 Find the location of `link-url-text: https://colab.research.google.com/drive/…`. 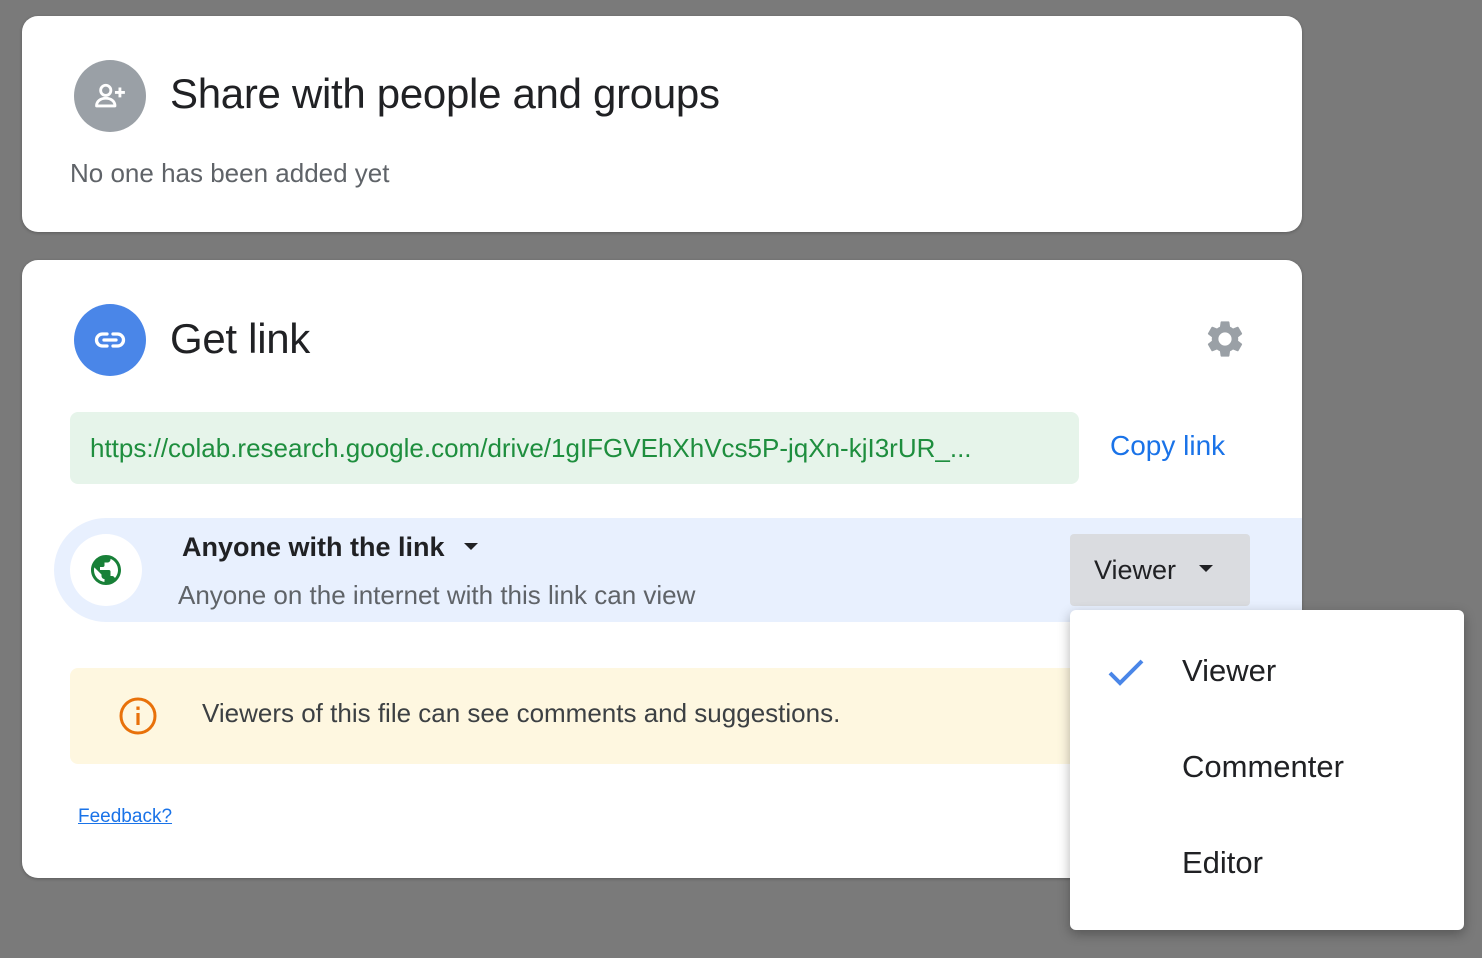

link-url-text: https://colab.research.google.com/drive/… is located at coordinates (531, 447).